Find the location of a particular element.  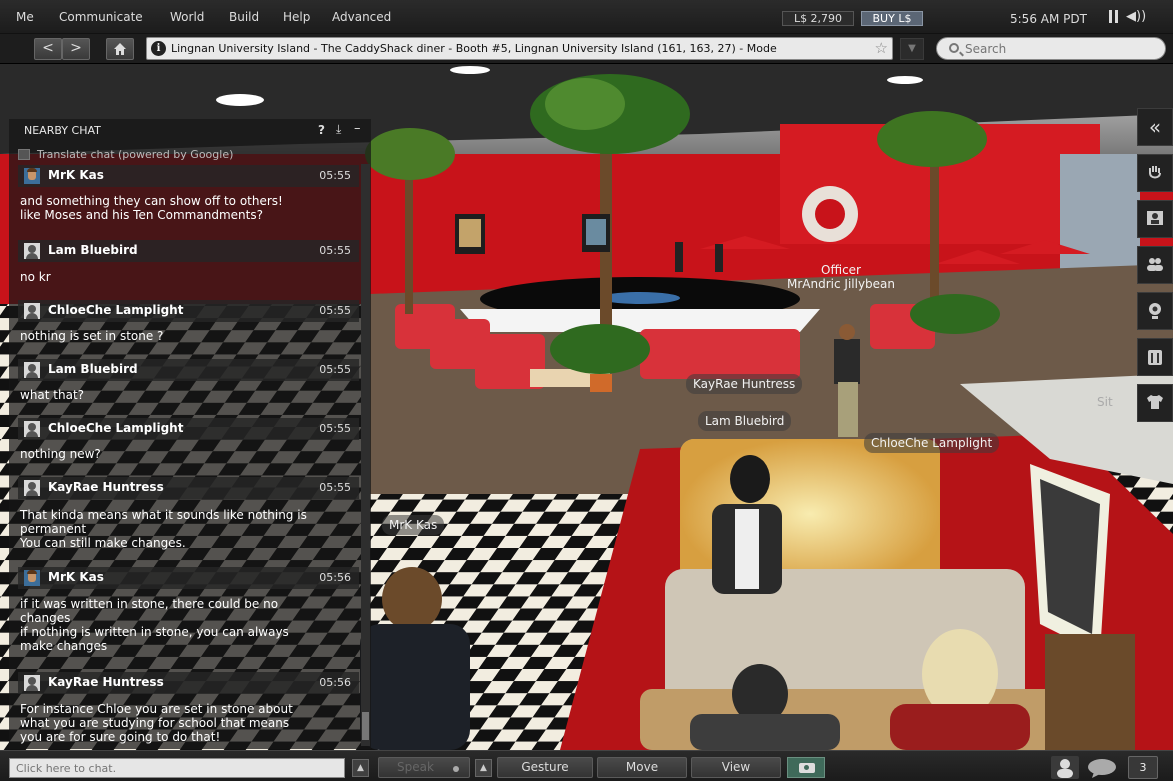

back-arrow-icon: < is located at coordinates (48, 48).